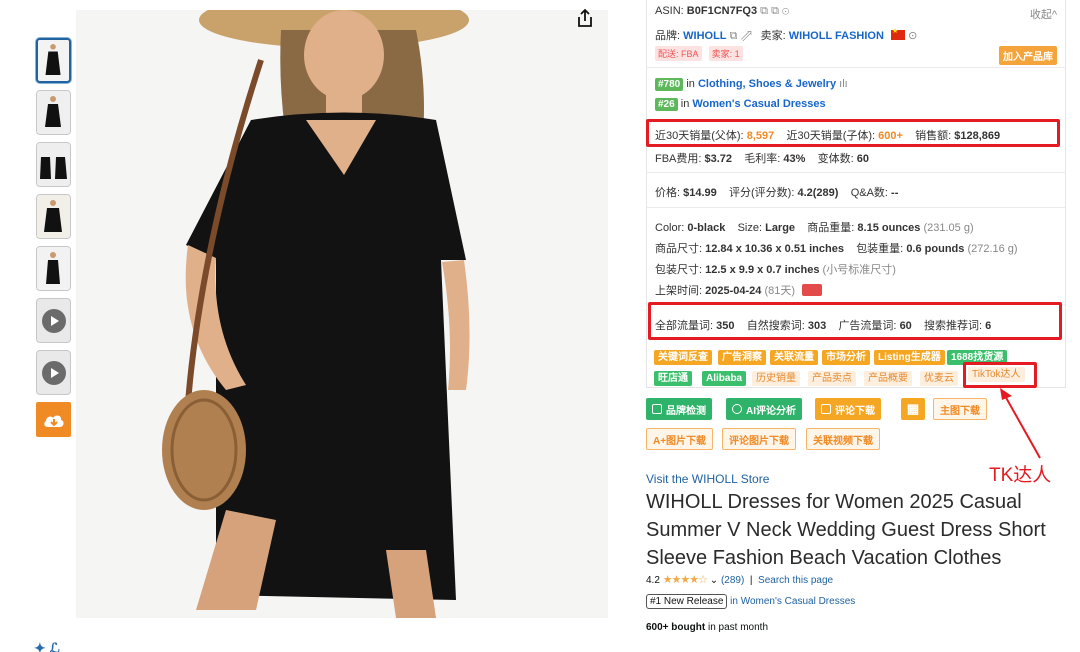 This screenshot has height=652, width=1080. What do you see at coordinates (687, 601) in the screenshot?
I see `new-release-badge: #1 New Release` at bounding box center [687, 601].